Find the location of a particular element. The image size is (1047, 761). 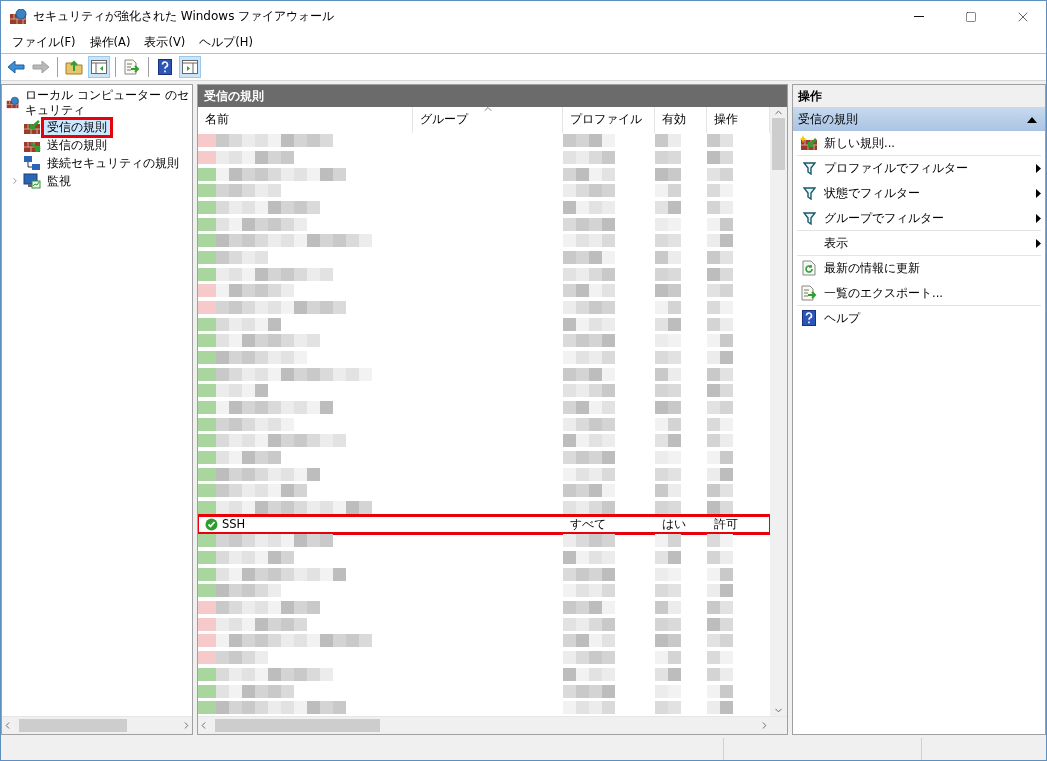

tree-item: 送信の規則 is located at coordinates (77, 145).